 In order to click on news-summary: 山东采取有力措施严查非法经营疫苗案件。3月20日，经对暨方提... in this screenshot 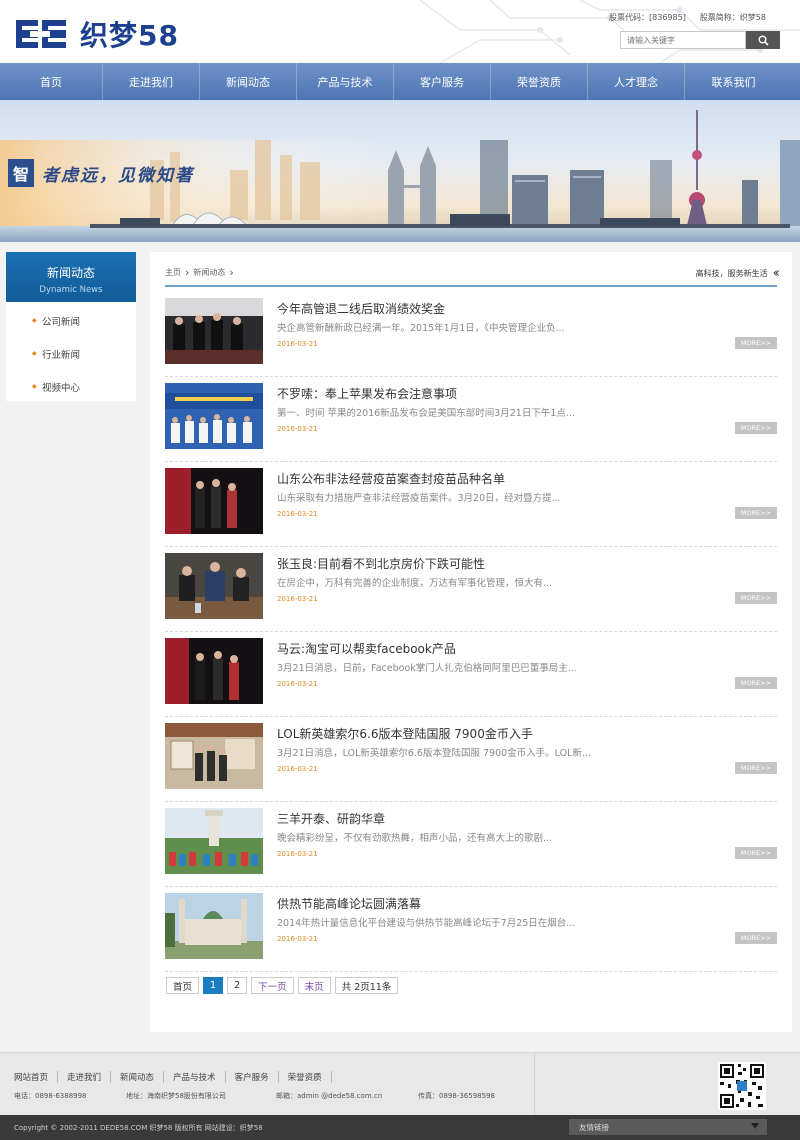, I will do `click(419, 498)`.